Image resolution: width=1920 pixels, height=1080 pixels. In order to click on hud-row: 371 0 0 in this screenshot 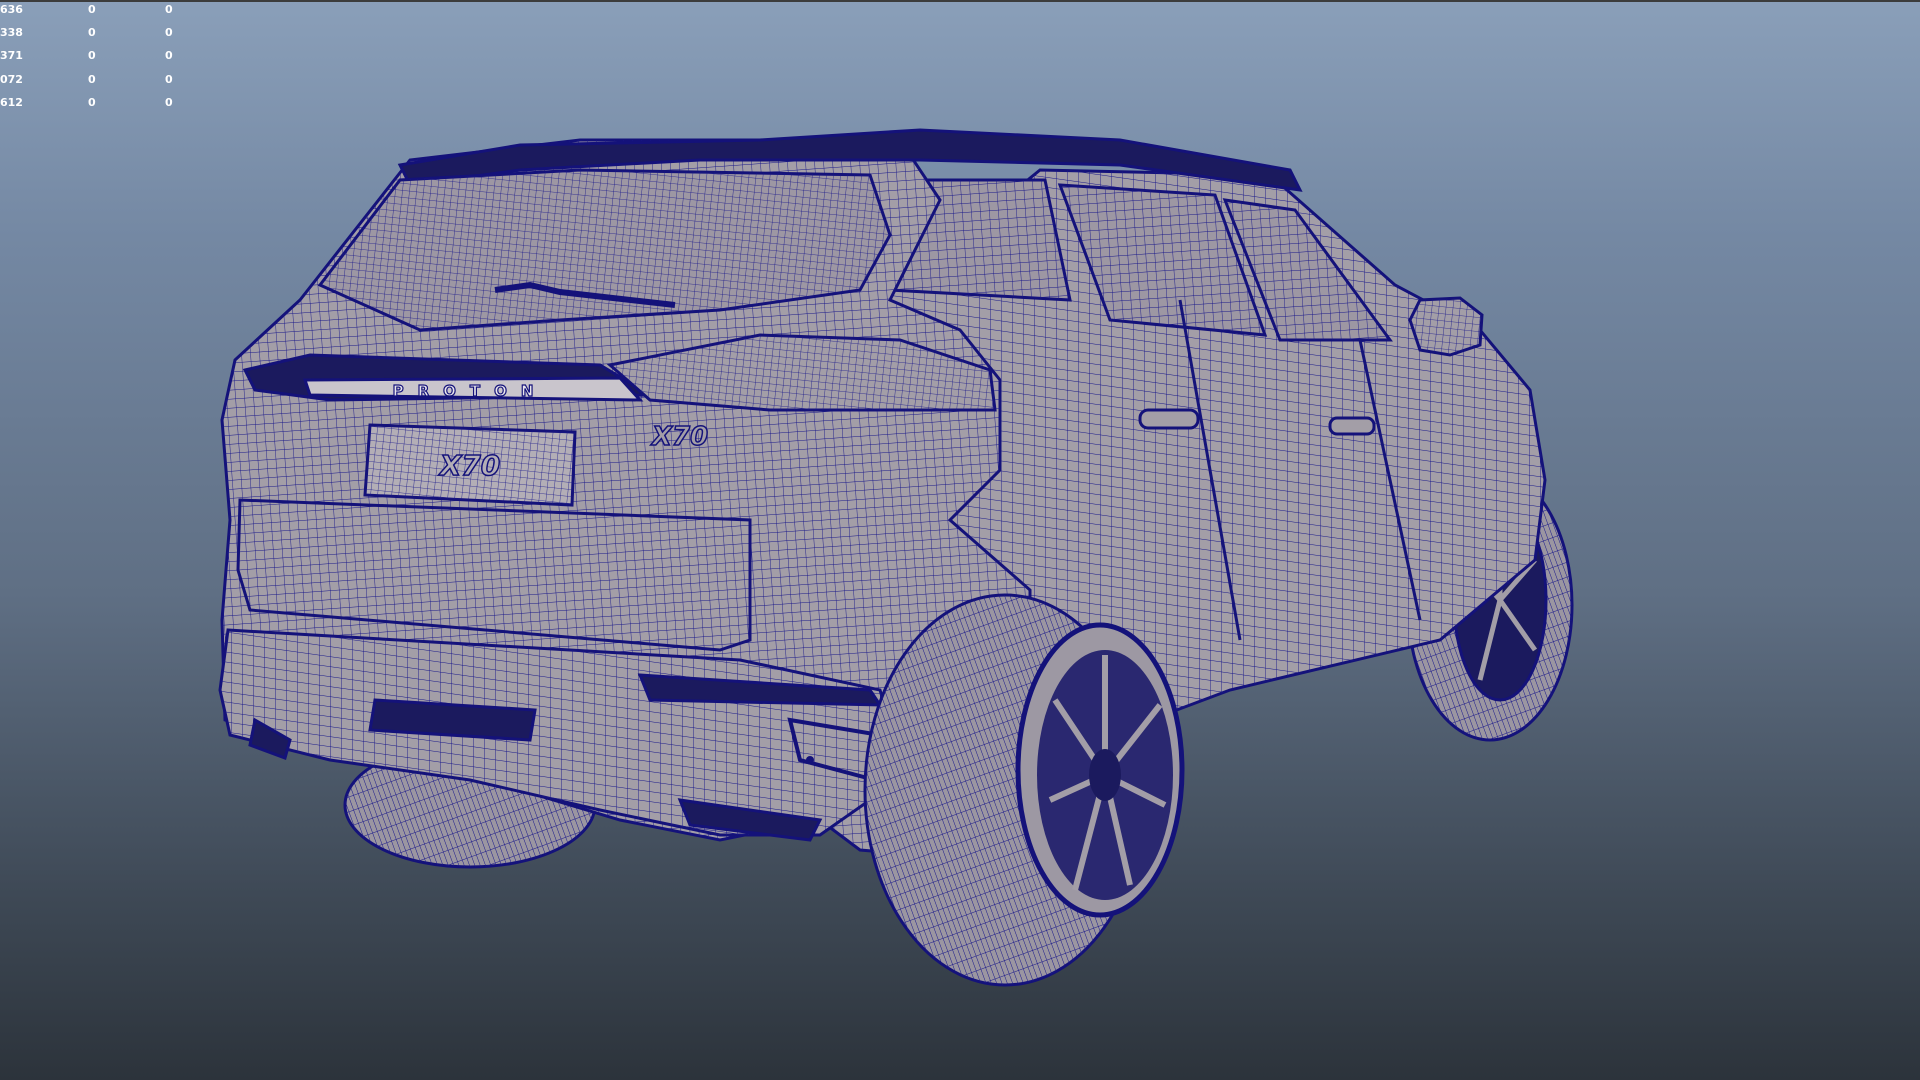, I will do `click(100, 56)`.